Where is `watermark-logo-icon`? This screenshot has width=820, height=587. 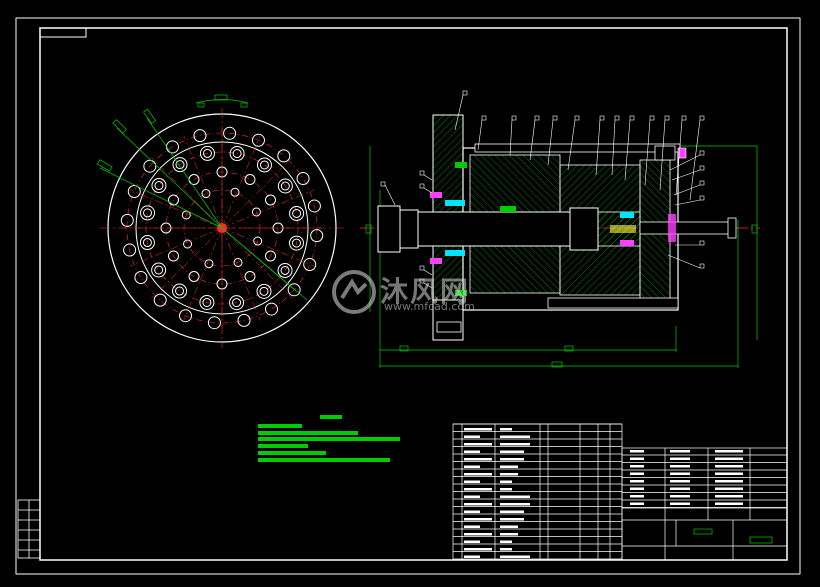 watermark-logo-icon is located at coordinates (354, 292).